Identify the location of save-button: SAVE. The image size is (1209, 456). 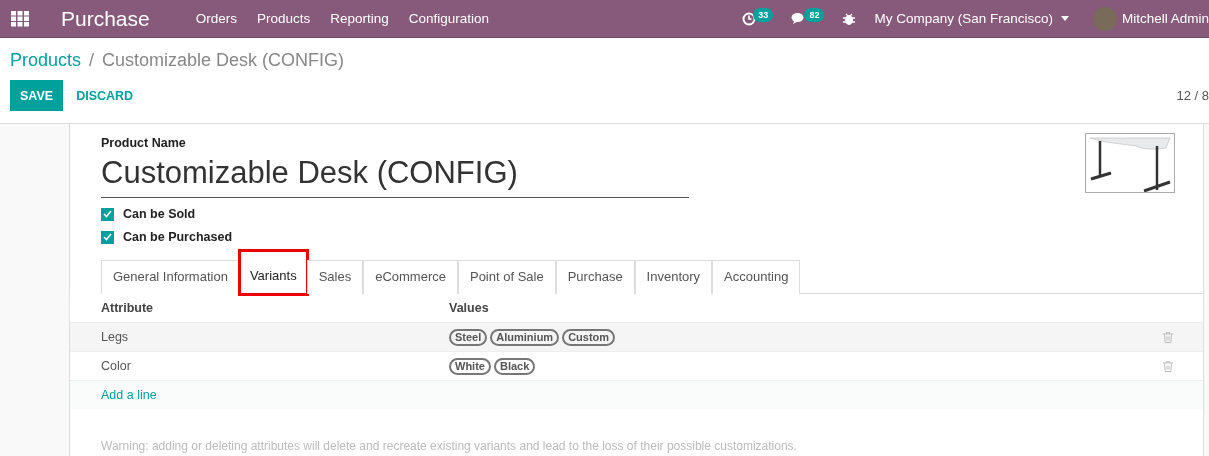
(37, 95).